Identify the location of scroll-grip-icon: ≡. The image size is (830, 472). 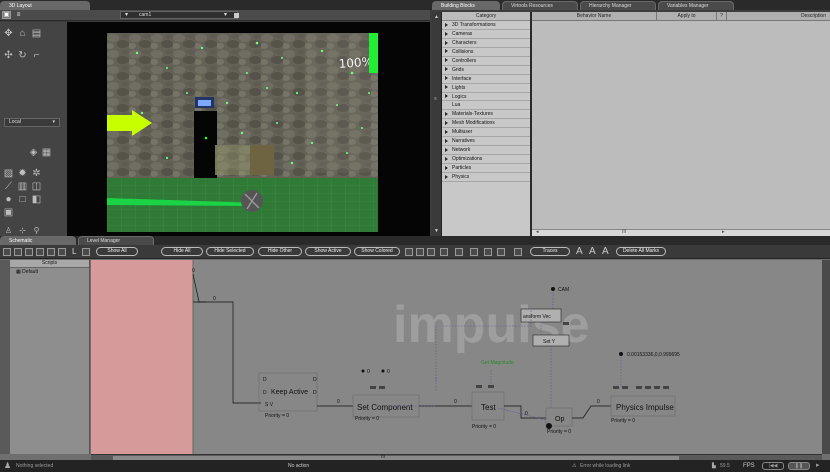
(435, 99).